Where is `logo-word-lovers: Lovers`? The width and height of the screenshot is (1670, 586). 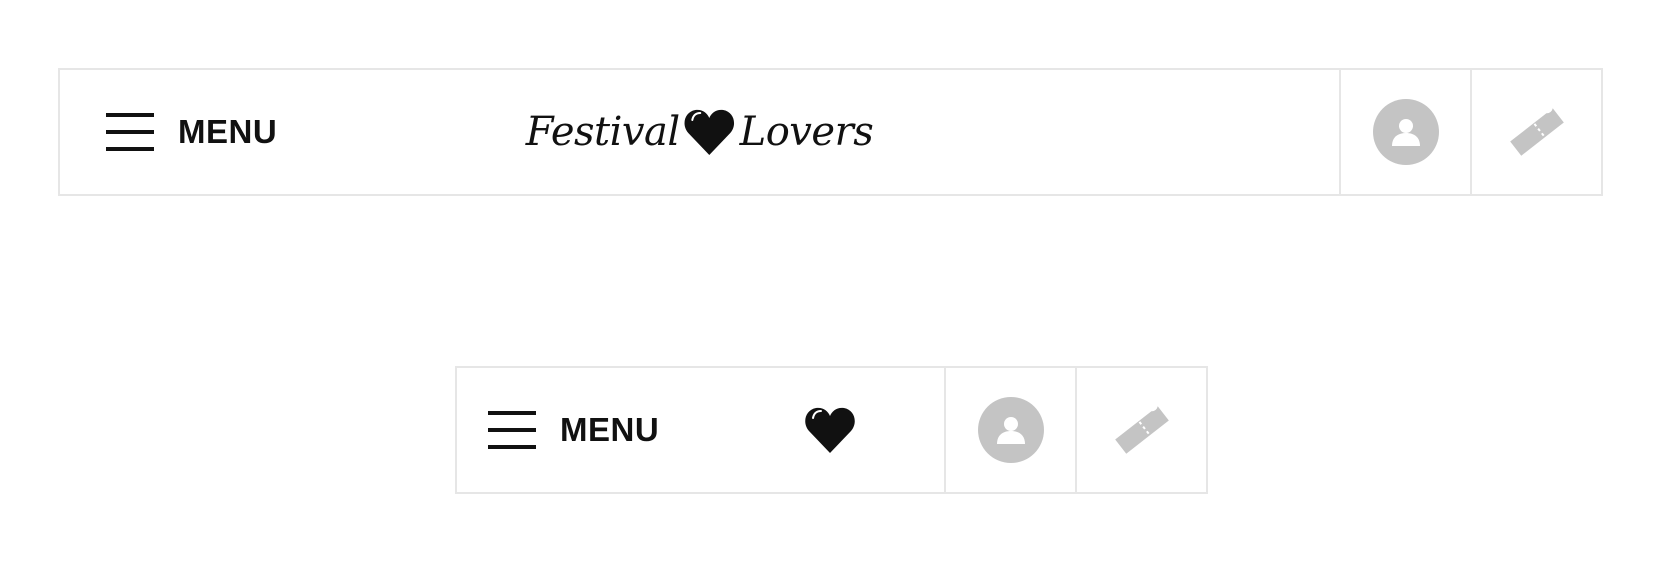
logo-word-lovers: Lovers is located at coordinates (806, 132).